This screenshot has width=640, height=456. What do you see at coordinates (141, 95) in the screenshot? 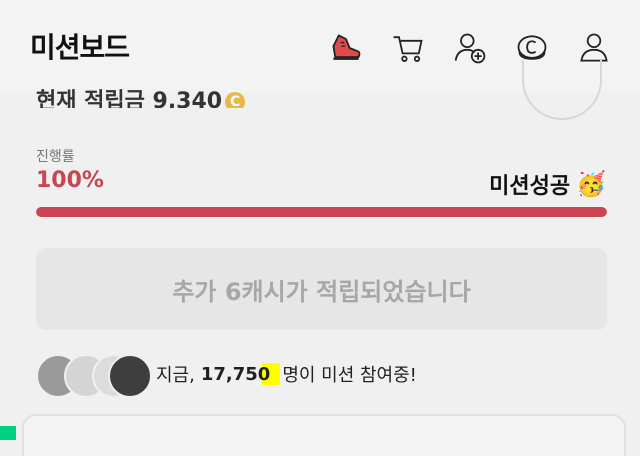
I see `balance-text: 현재 적립금 9,340 C` at bounding box center [141, 95].